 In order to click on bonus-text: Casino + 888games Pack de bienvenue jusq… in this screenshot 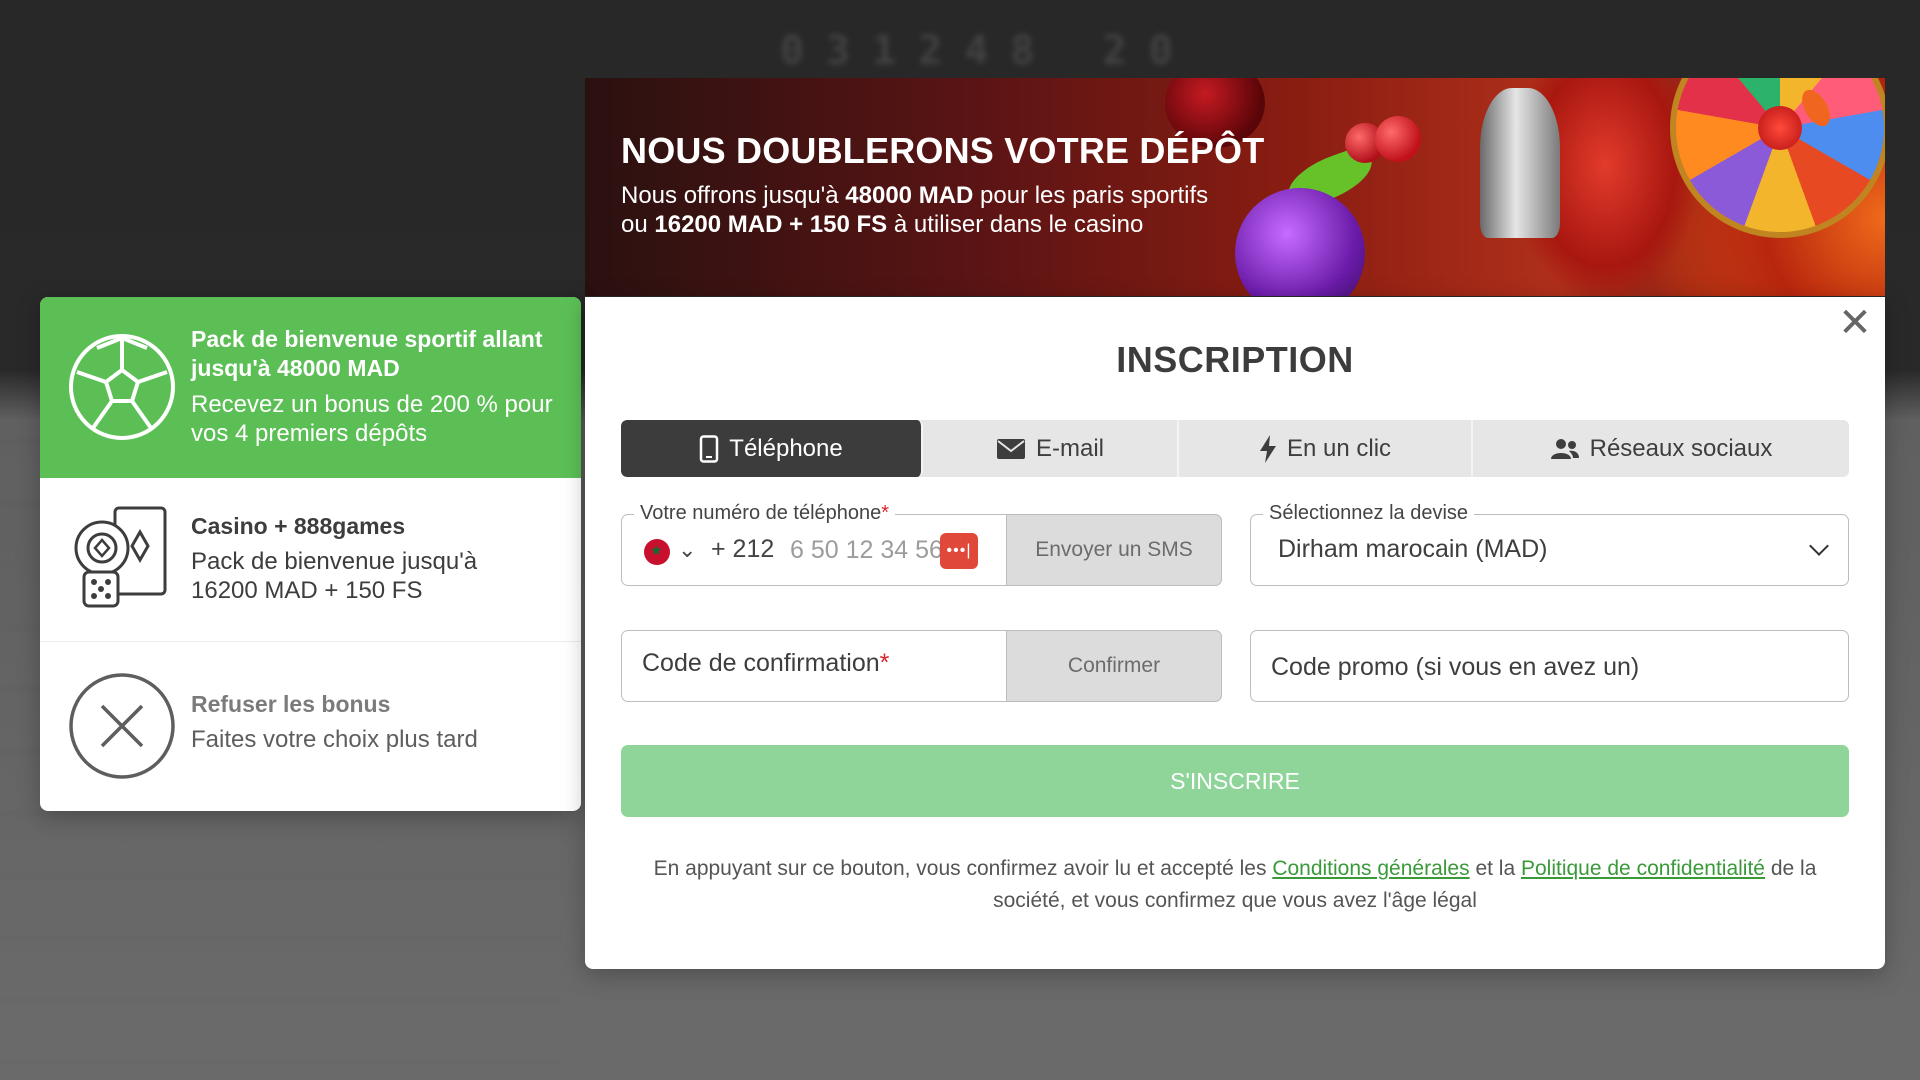, I will do `click(361, 558)`.